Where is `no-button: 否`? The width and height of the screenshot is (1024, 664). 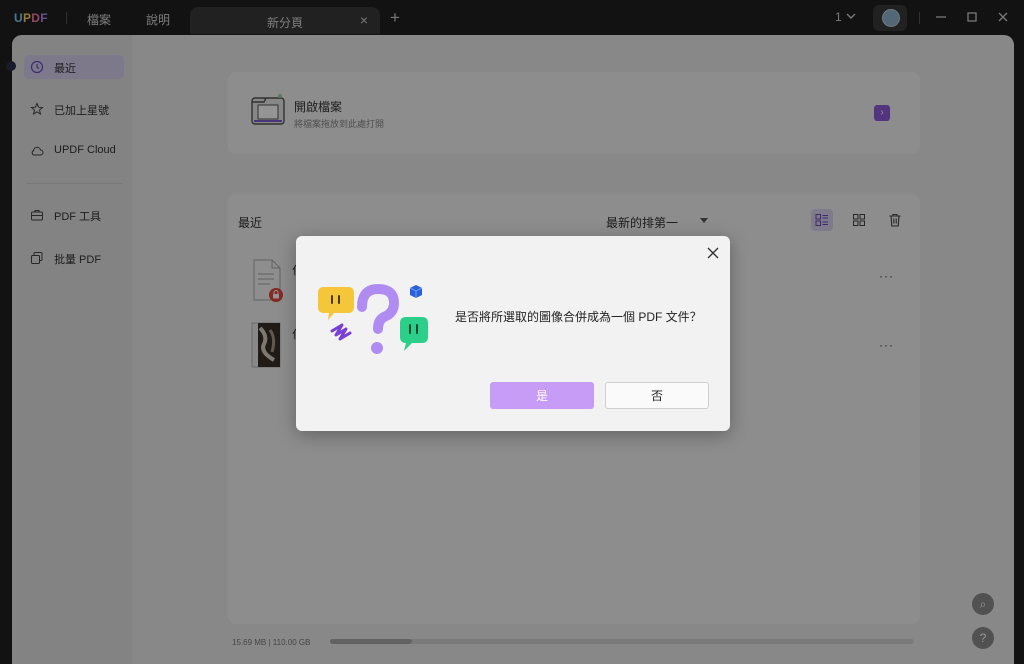
no-button: 否 is located at coordinates (657, 395).